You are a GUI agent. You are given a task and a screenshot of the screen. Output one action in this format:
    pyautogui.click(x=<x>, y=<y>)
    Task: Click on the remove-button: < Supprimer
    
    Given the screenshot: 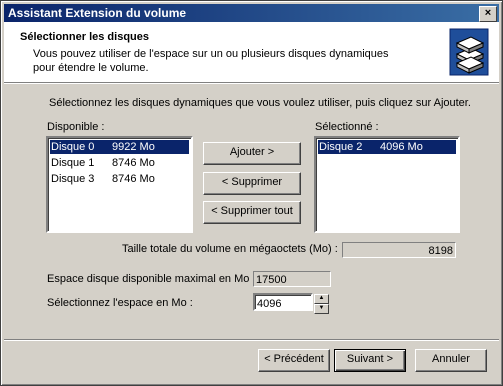 What is the action you would take?
    pyautogui.click(x=252, y=183)
    